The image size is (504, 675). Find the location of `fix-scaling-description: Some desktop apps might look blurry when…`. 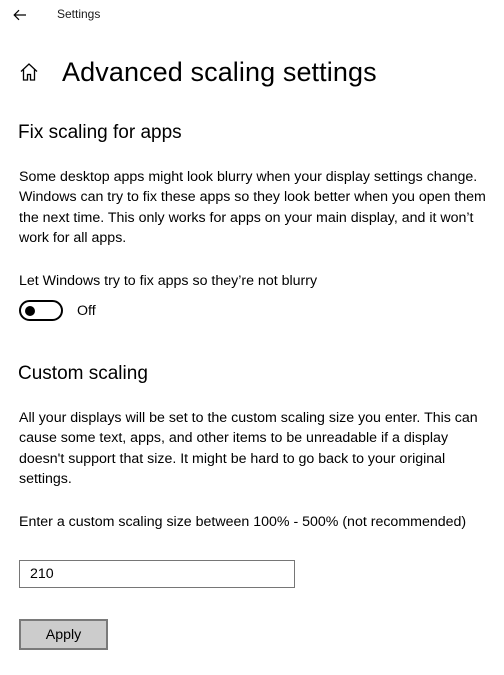

fix-scaling-description: Some desktop apps might look blurry when… is located at coordinates (252, 207).